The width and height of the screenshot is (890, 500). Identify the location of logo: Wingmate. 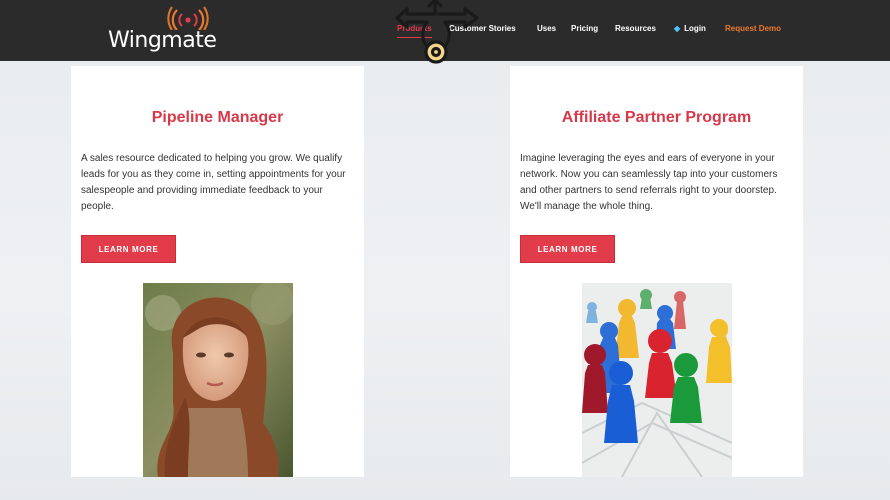
(163, 31).